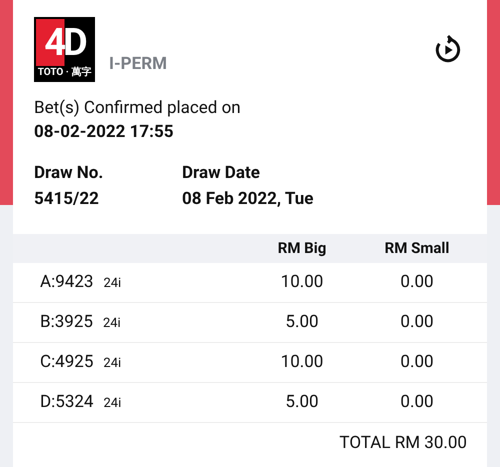 This screenshot has height=467, width=500. I want to click on bet-number: D:5324, so click(67, 402).